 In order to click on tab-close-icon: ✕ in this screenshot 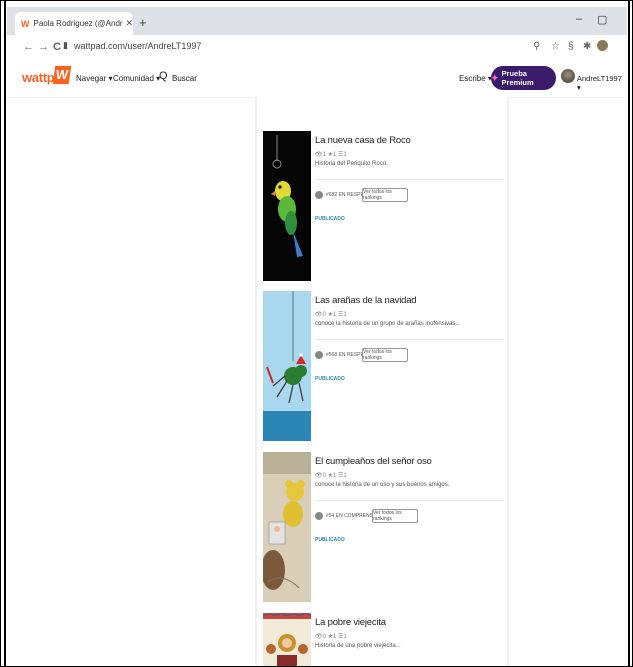, I will do `click(129, 23)`.